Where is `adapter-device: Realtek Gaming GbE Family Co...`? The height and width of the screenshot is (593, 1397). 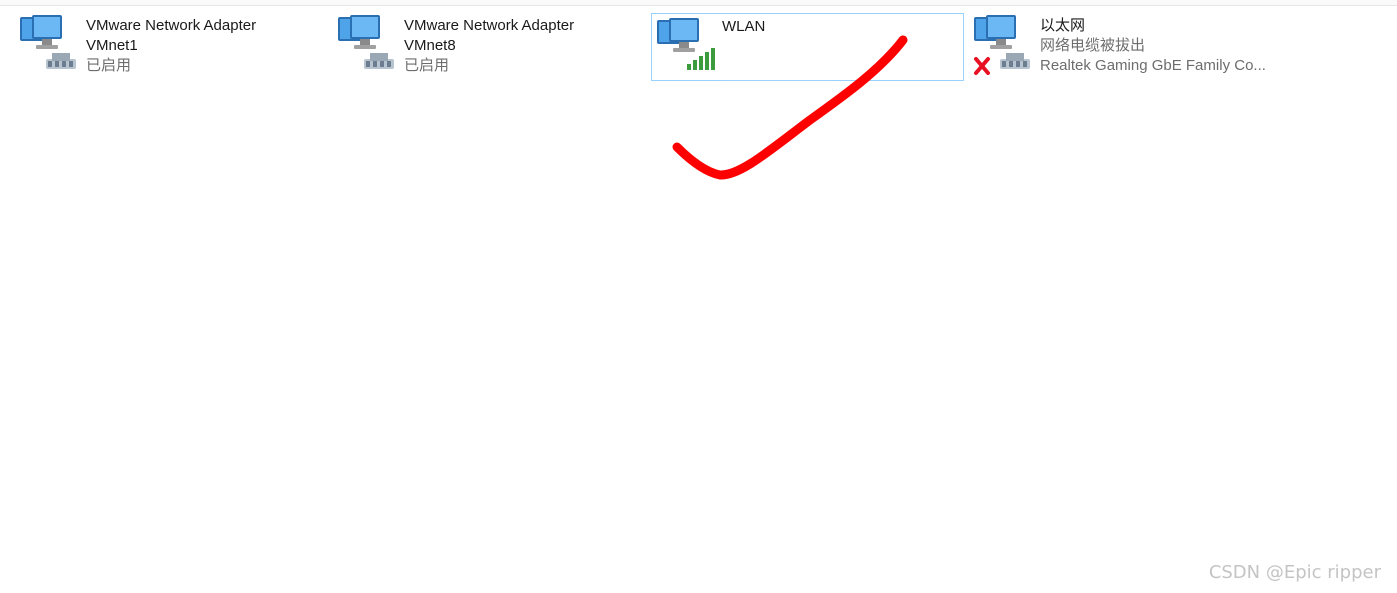
adapter-device: Realtek Gaming GbE Family Co... is located at coordinates (1153, 65).